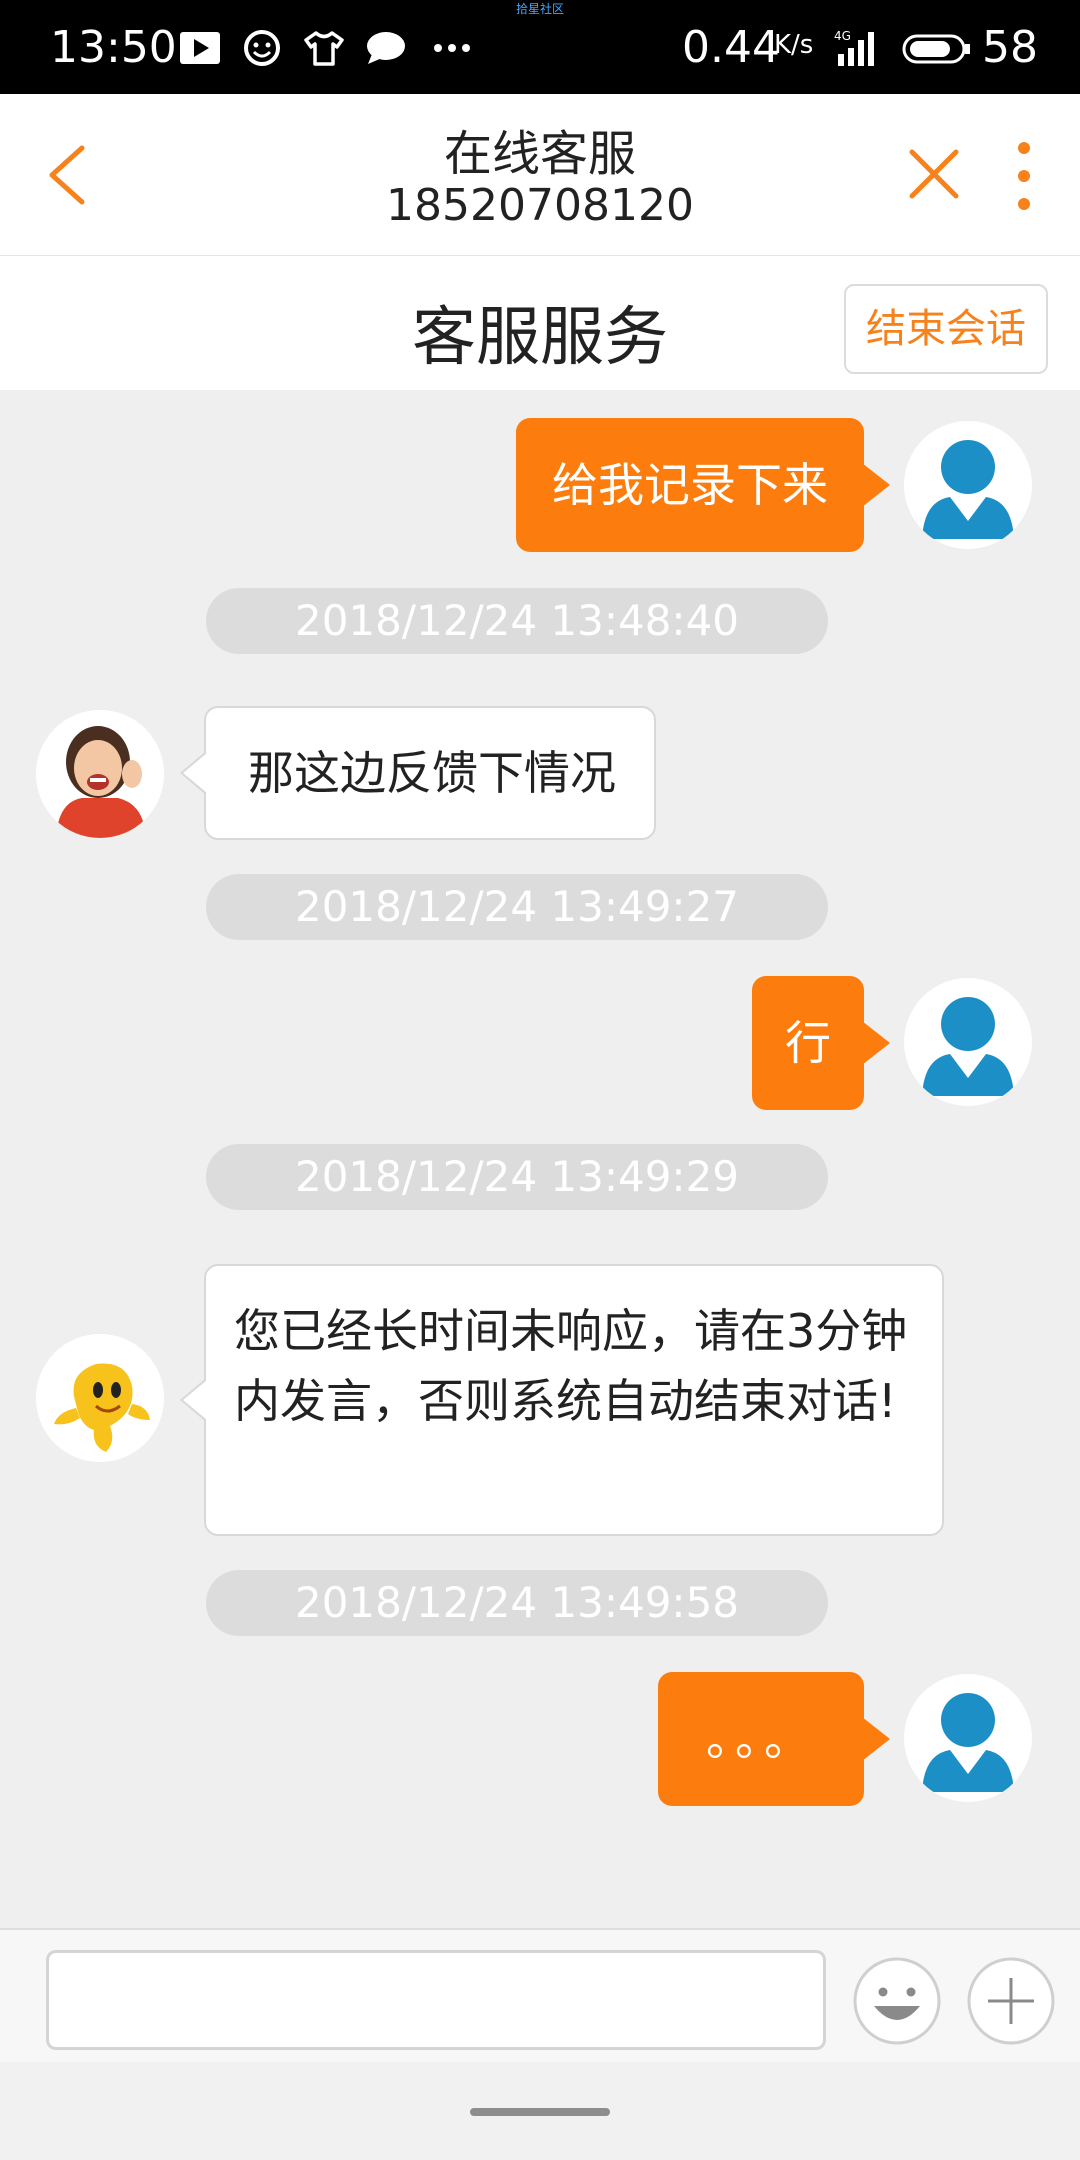 The height and width of the screenshot is (2160, 1080). I want to click on end-session-button: 结束会话, so click(946, 329).